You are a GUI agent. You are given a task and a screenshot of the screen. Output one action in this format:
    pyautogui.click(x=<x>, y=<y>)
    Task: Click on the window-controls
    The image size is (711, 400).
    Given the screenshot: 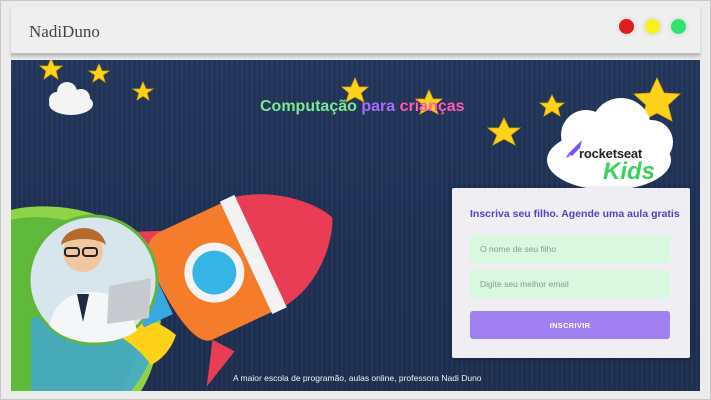 What is the action you would take?
    pyautogui.click(x=652, y=26)
    